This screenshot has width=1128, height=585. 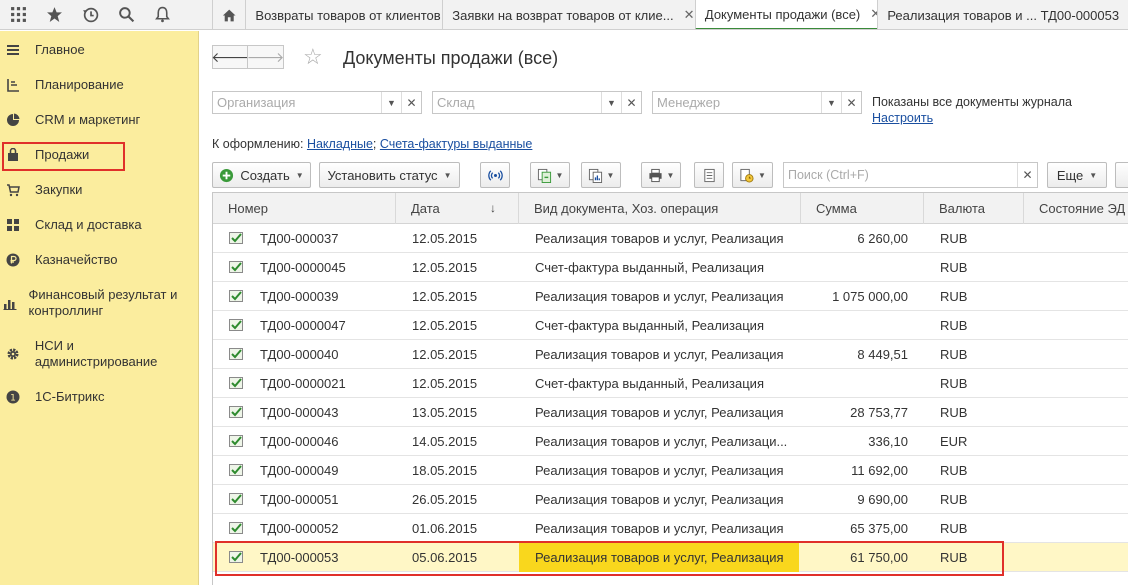 I want to click on journal-button, so click(x=709, y=175).